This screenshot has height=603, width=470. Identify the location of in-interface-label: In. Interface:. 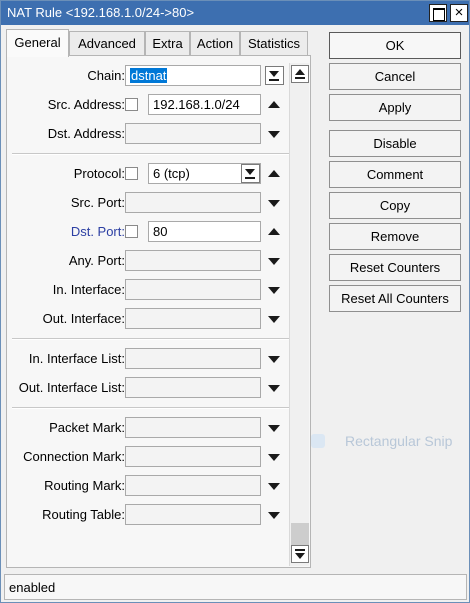
(88, 289).